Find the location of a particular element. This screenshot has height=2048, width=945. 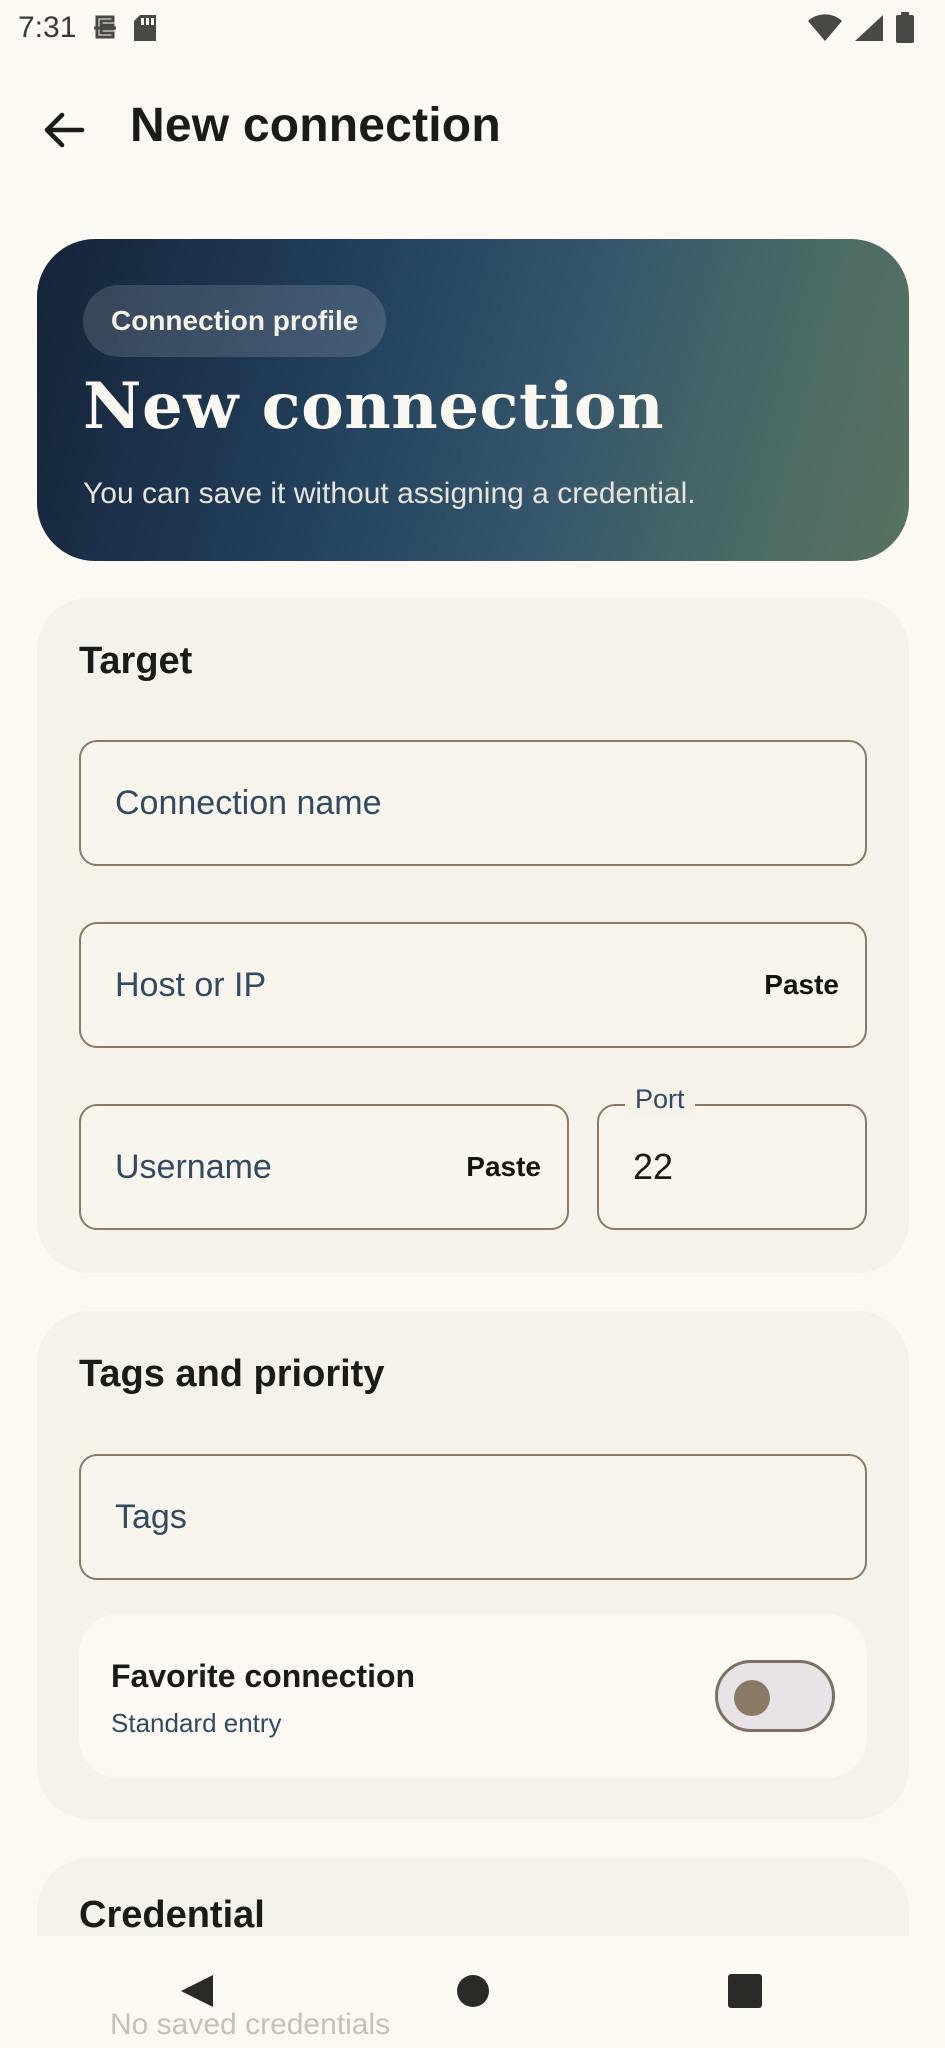

square-recents-icon is located at coordinates (745, 1991).